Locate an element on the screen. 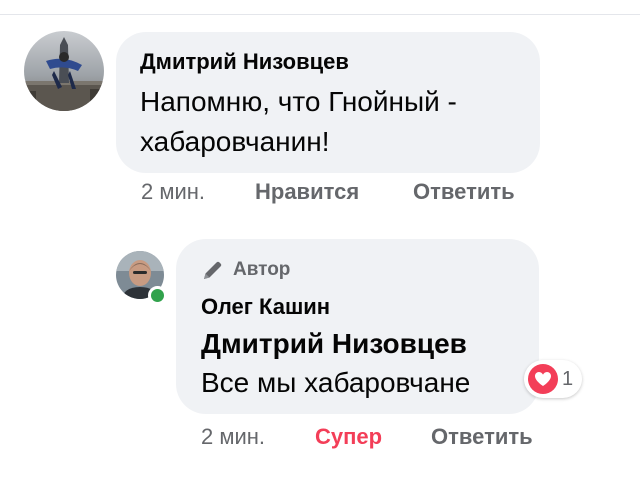  comment-timestamp: 2 мин. is located at coordinates (173, 192).